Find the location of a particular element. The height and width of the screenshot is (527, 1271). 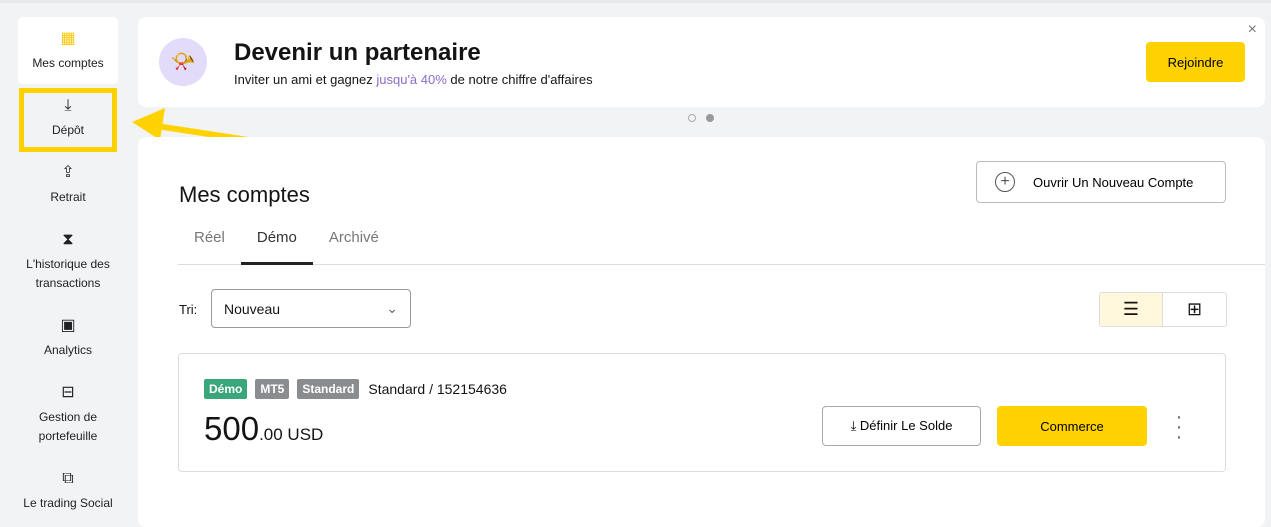

account-badges: Démo MT5 Standard Standard / 152154636 is located at coordinates (355, 389).